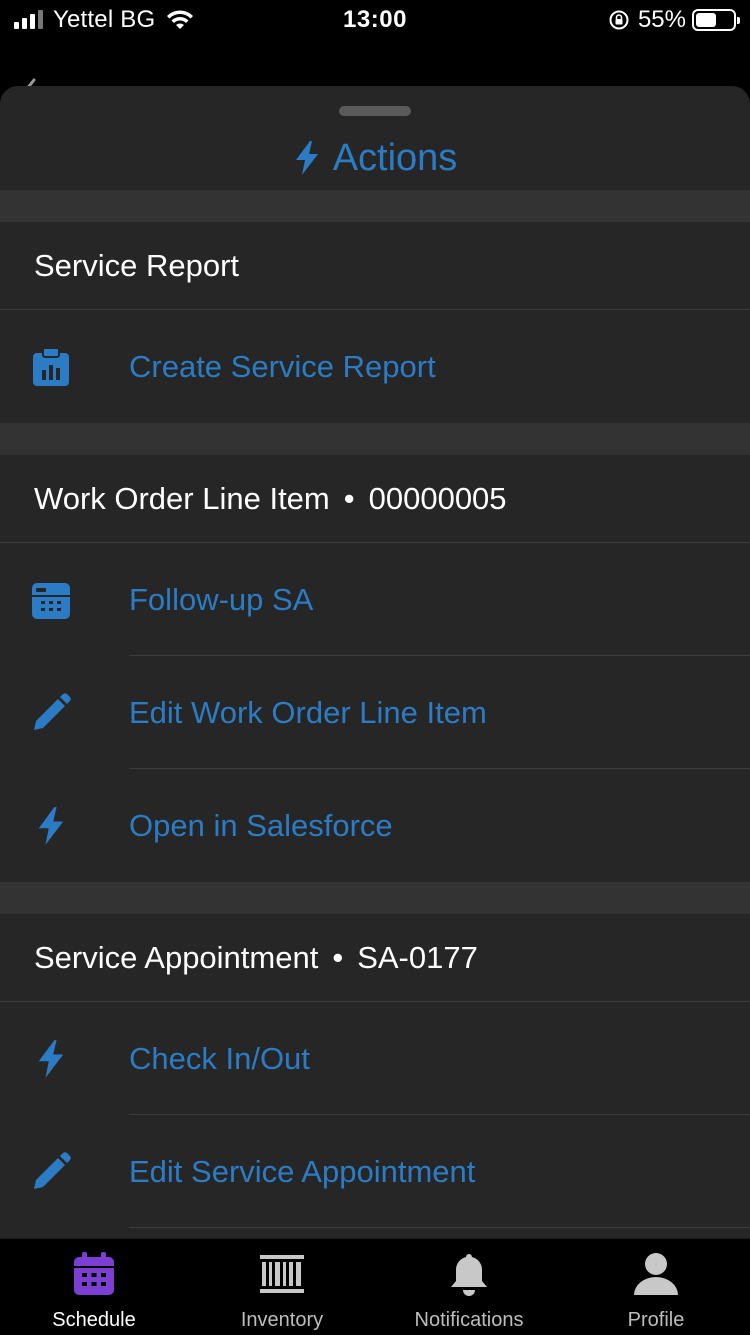 This screenshot has height=1335, width=750. I want to click on record-number: 00000005, so click(437, 498).